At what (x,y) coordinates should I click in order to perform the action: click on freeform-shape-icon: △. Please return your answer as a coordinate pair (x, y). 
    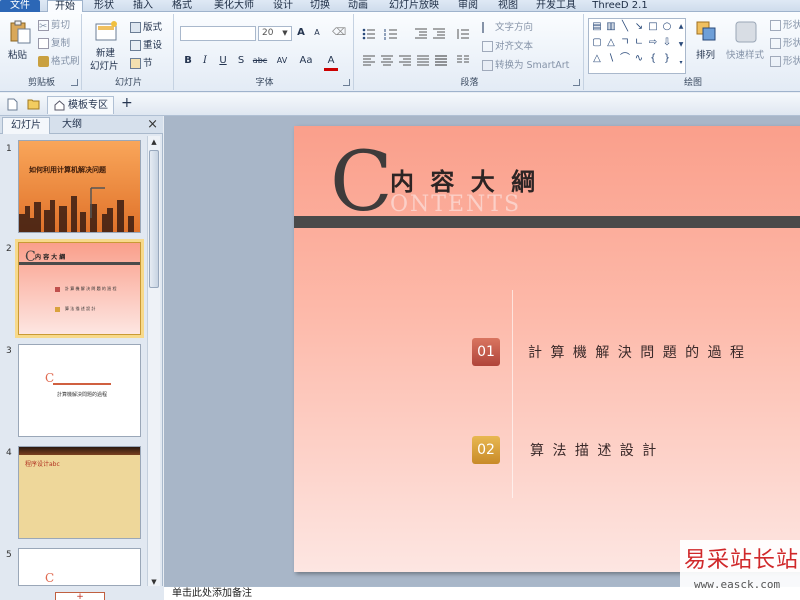
    Looking at the image, I should click on (597, 59).